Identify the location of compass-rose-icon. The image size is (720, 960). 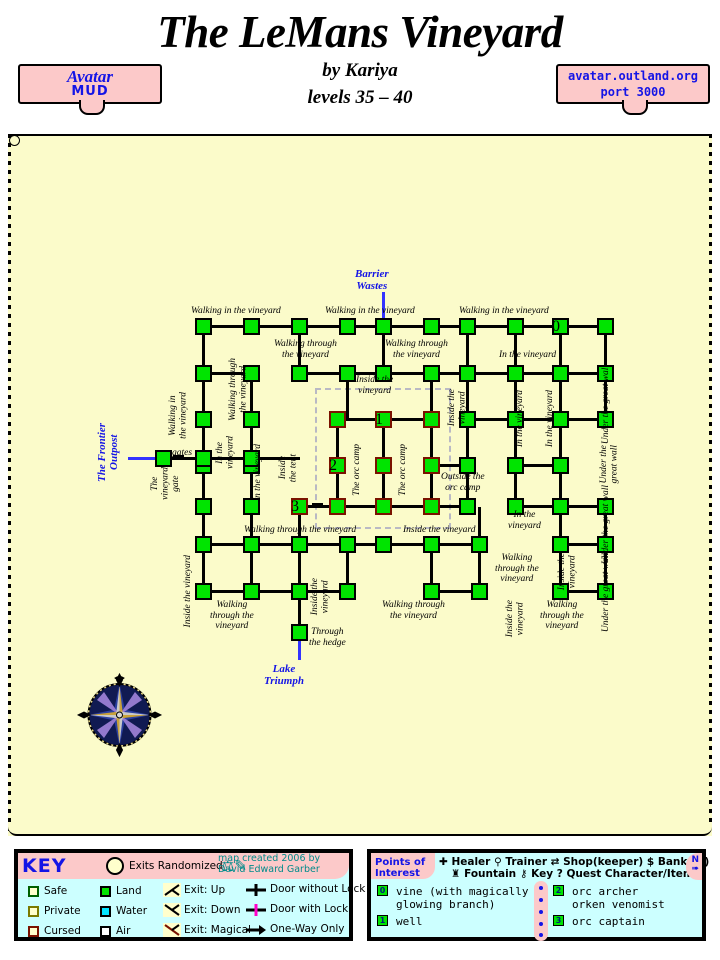
(119, 715).